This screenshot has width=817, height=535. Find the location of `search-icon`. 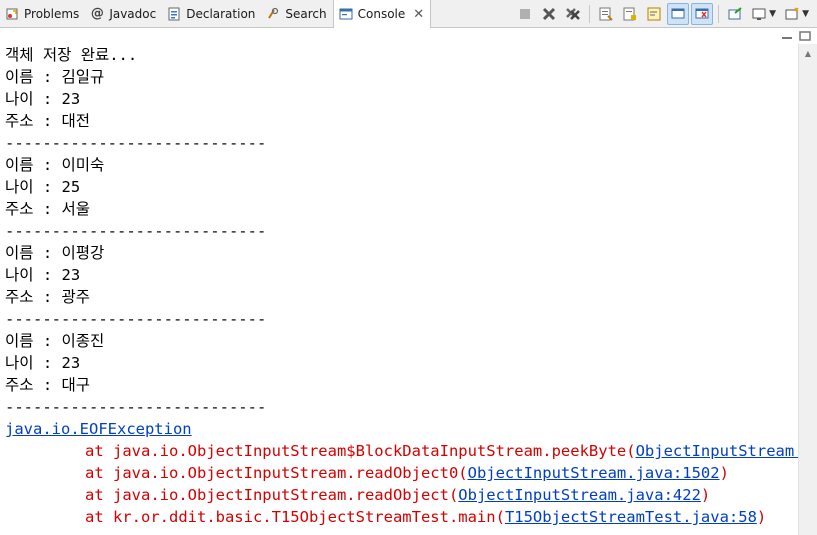

search-icon is located at coordinates (273, 14).